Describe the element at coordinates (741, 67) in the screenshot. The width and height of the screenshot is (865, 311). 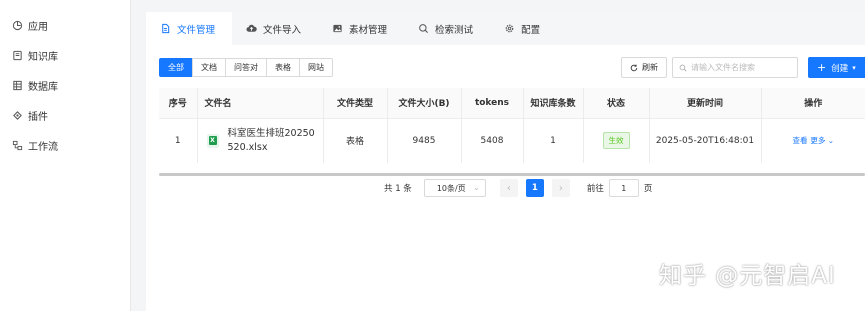
I see `search-input` at that location.